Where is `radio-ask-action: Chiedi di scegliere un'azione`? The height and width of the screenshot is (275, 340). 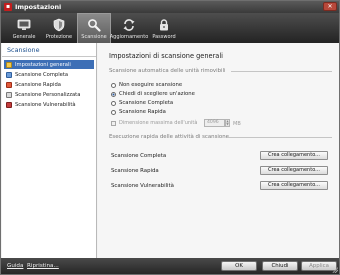
radio-ask-action: Chiedi di scegliere un'azione is located at coordinates (153, 94).